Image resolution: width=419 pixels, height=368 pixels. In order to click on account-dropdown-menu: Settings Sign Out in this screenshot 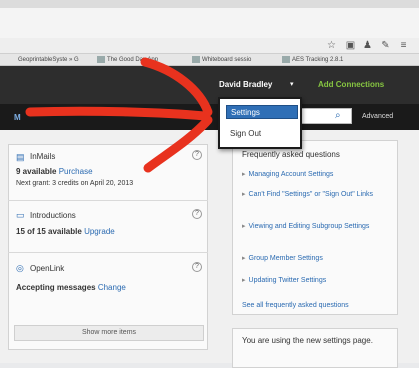, I will do `click(260, 123)`.